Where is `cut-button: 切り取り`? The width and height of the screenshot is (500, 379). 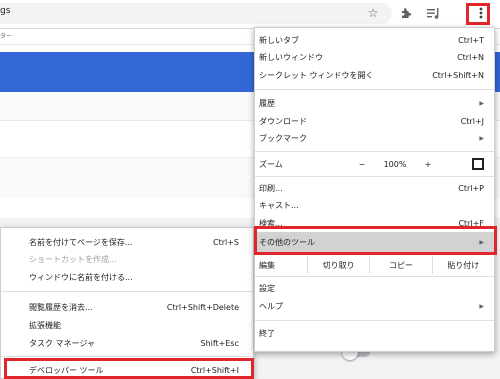
cut-button: 切り取り is located at coordinates (338, 265).